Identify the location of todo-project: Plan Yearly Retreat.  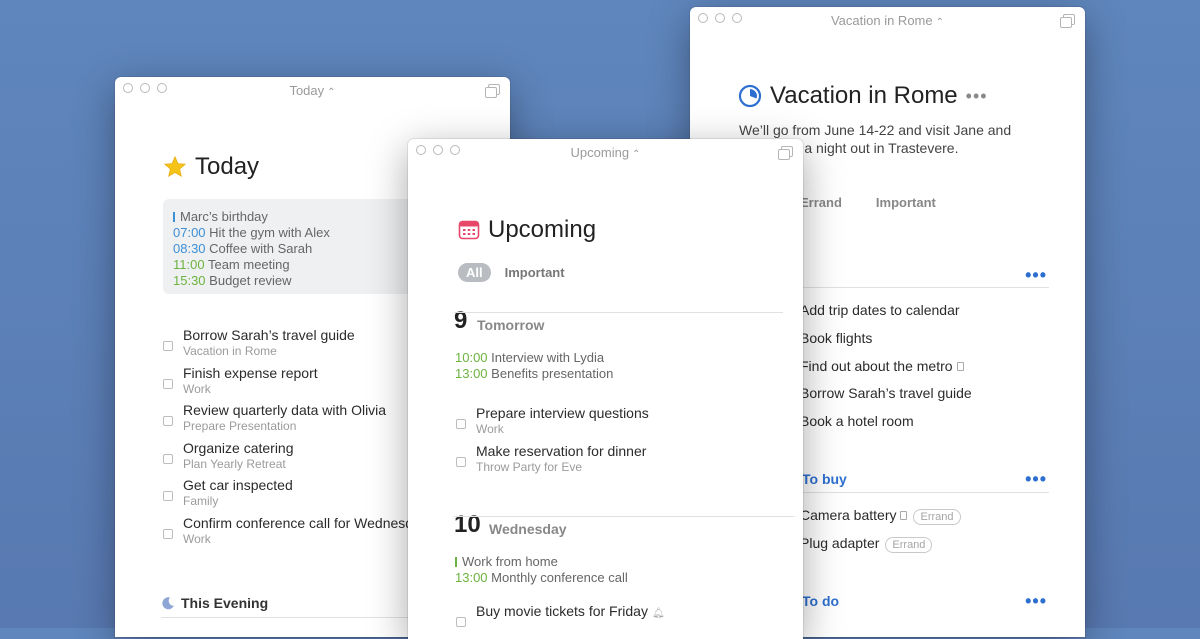
(234, 464).